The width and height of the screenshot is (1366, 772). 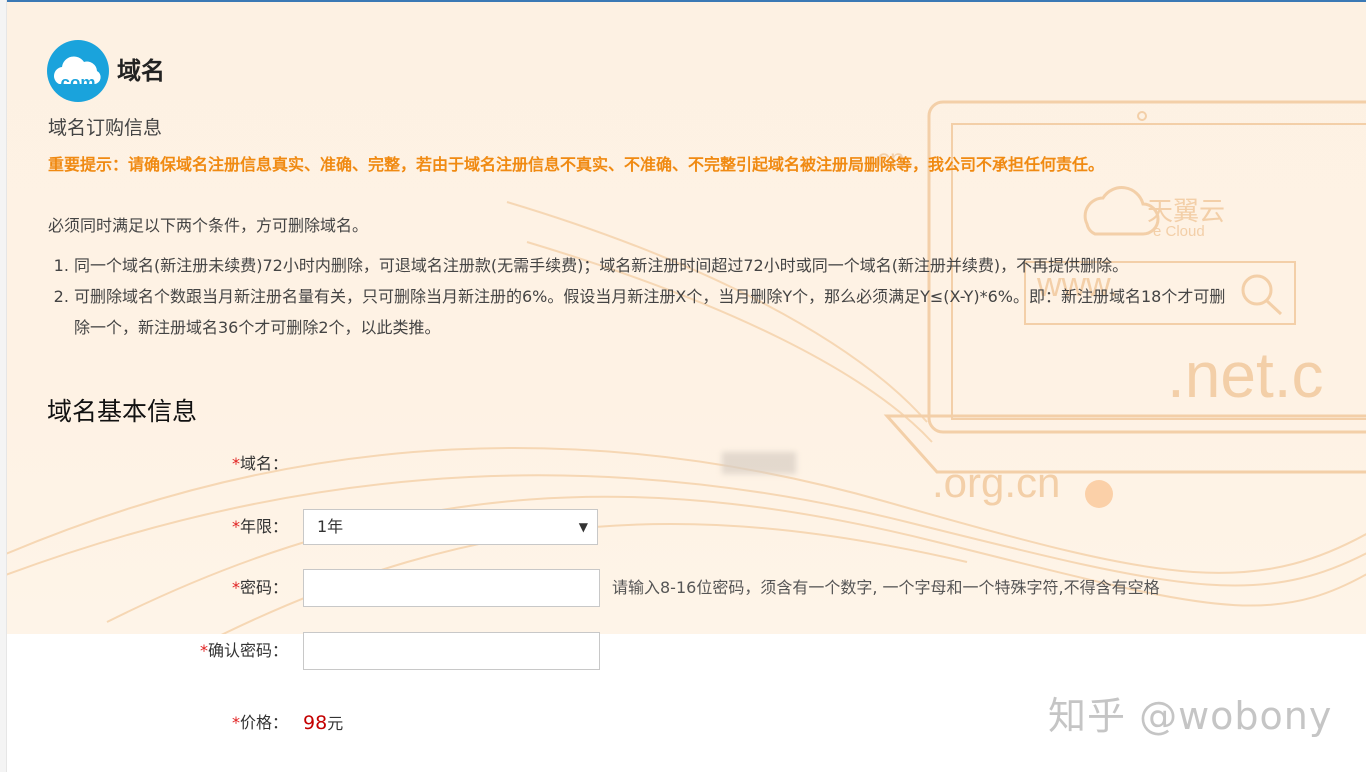 I want to click on password-input, so click(x=451, y=588).